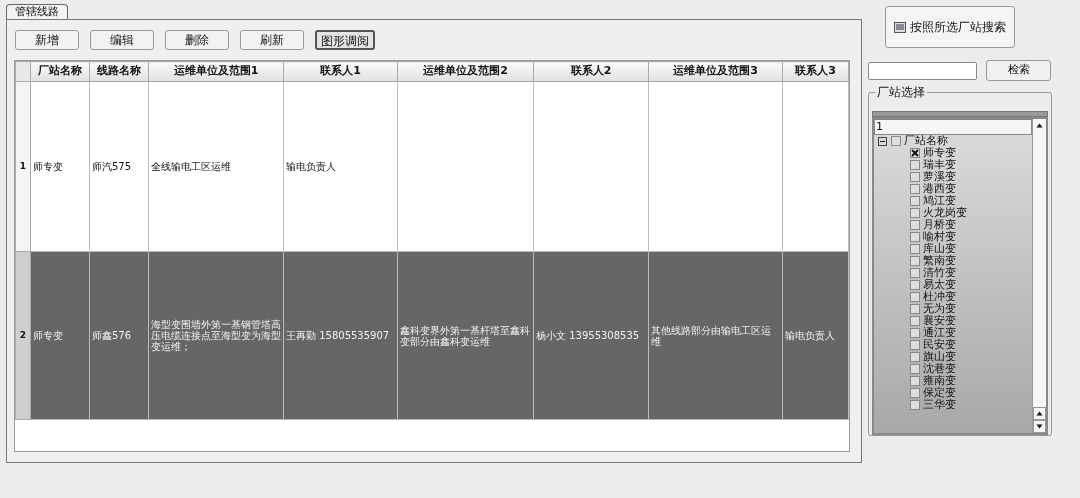 The height and width of the screenshot is (498, 1080). I want to click on tree-item: 港西变, so click(939, 189).